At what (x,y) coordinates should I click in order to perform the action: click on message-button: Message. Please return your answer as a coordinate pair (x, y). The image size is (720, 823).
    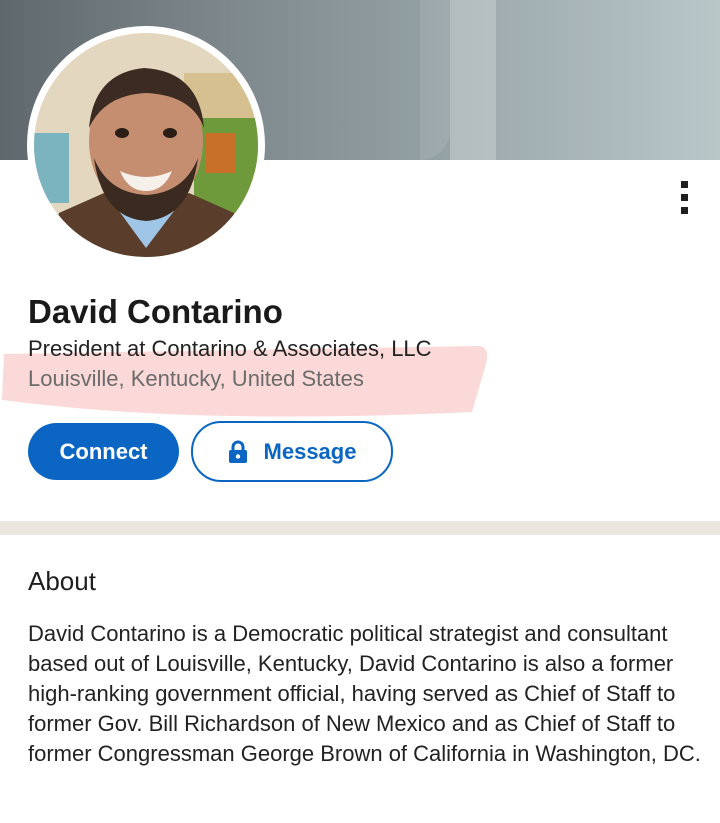
    Looking at the image, I should click on (292, 451).